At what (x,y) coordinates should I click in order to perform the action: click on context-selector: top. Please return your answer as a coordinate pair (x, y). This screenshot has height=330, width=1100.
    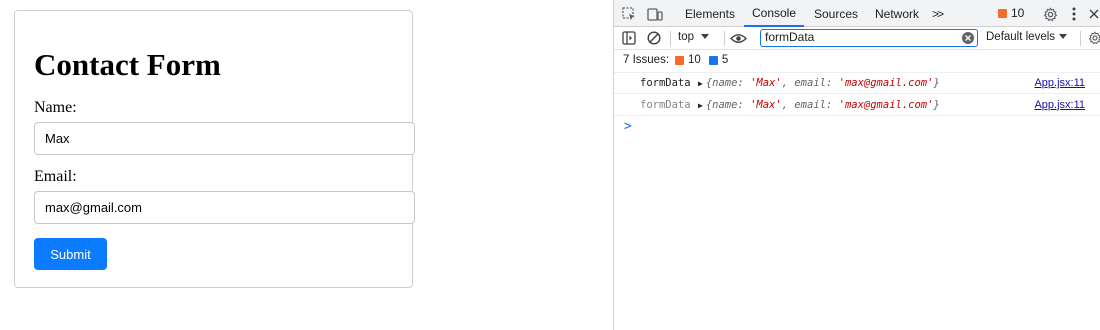
    Looking at the image, I should click on (693, 37).